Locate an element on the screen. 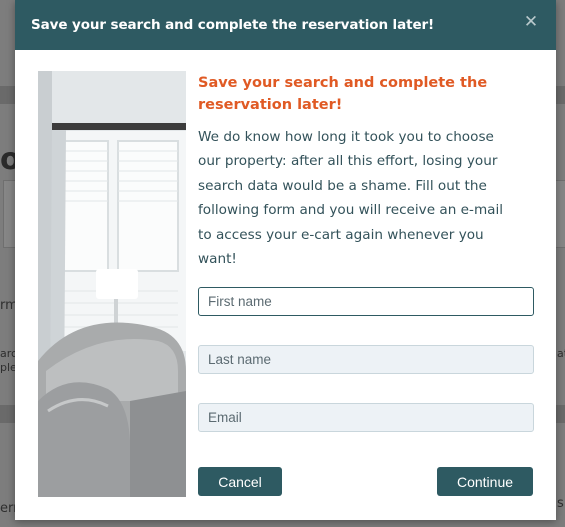 This screenshot has height=527, width=565. background-text: s is located at coordinates (560, 503).